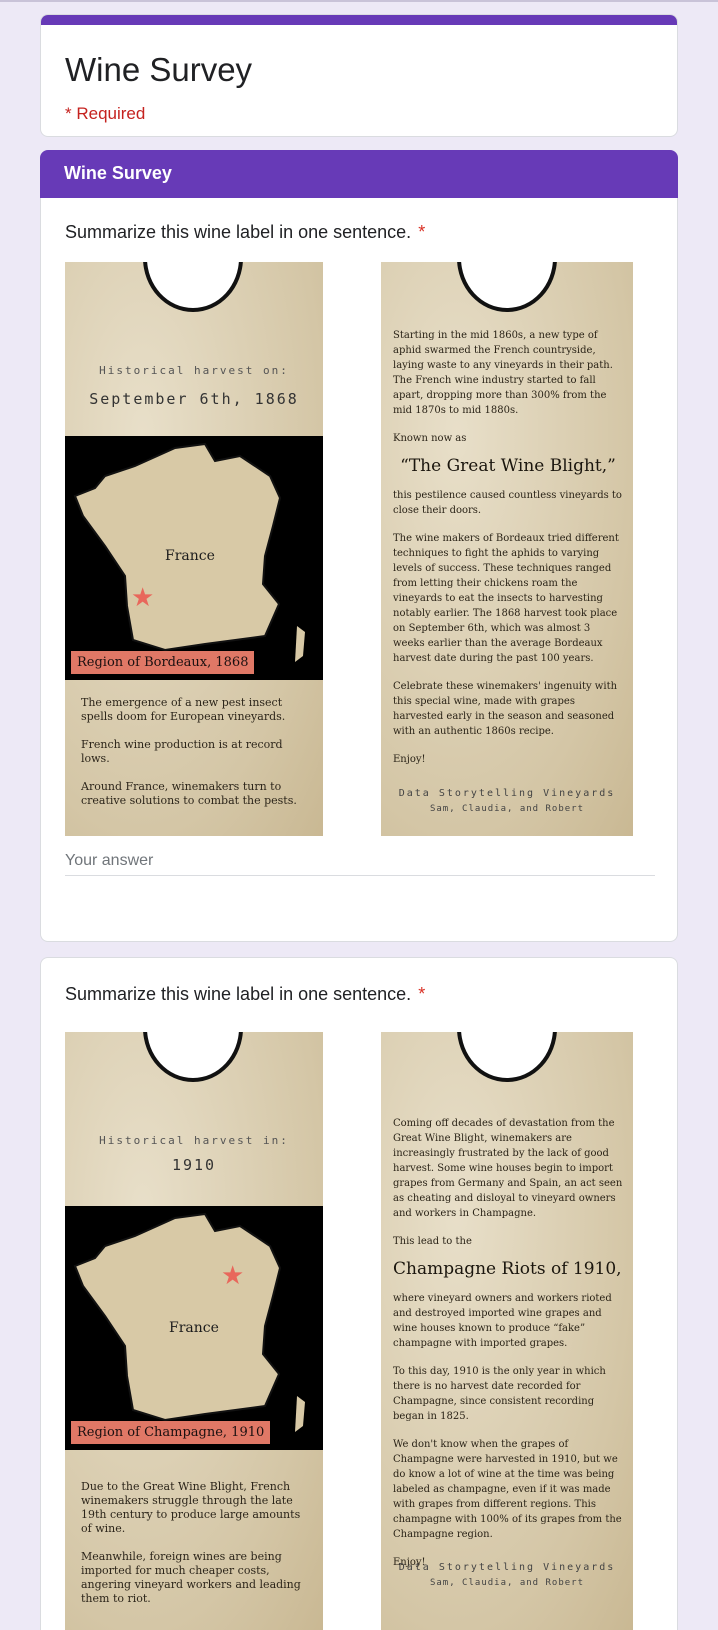 The image size is (718, 1630). Describe the element at coordinates (359, 75) in the screenshot. I see `form-header-card: Wine Survey * Required` at that location.